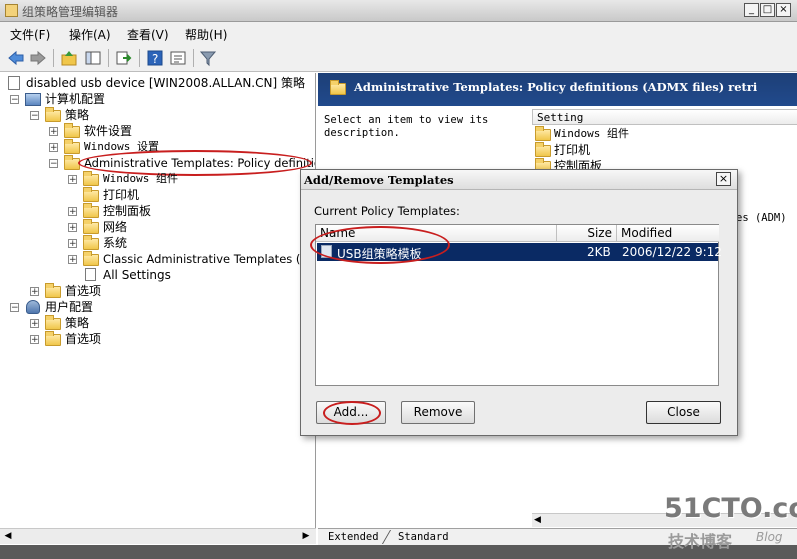  I want to click on column-modified: Modified, so click(668, 233).